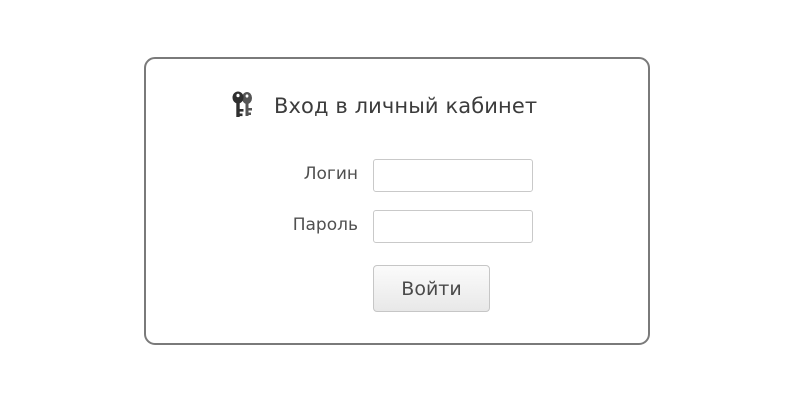 The height and width of the screenshot is (400, 800). Describe the element at coordinates (431, 288) in the screenshot. I see `login-button: Войти` at that location.